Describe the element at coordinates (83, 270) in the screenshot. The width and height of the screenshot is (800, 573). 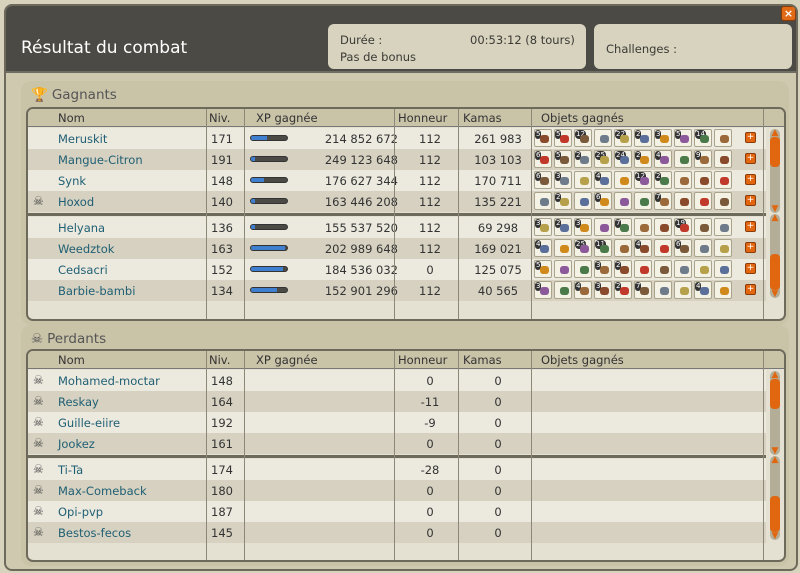
I see `player-name: Cedsacri` at that location.